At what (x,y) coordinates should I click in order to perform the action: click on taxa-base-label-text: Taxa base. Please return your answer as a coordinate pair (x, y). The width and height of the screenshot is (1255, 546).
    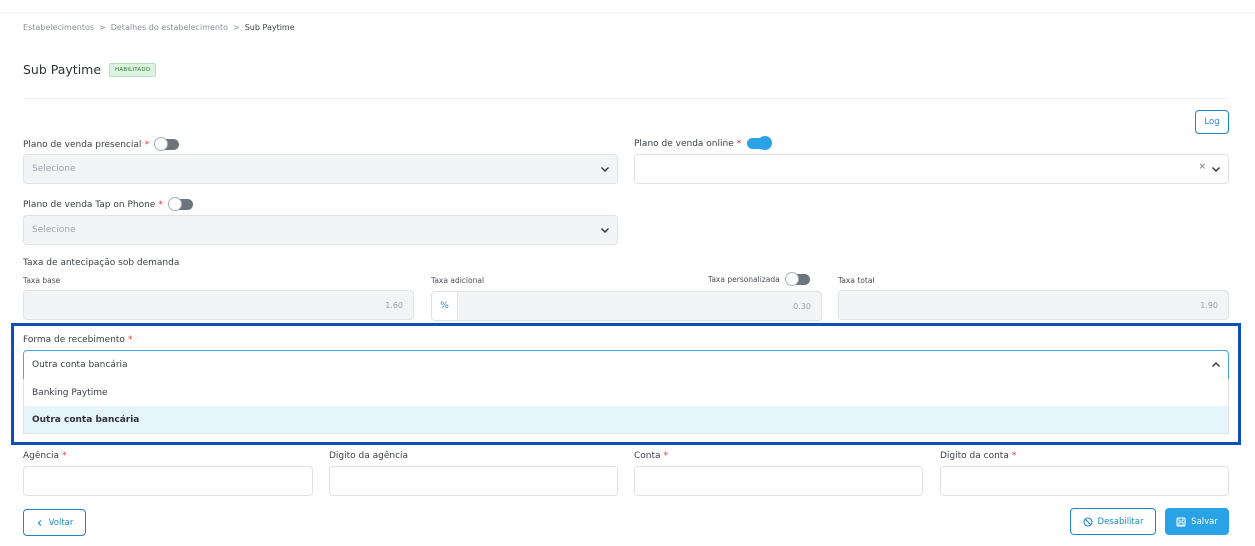
    Looking at the image, I should click on (42, 280).